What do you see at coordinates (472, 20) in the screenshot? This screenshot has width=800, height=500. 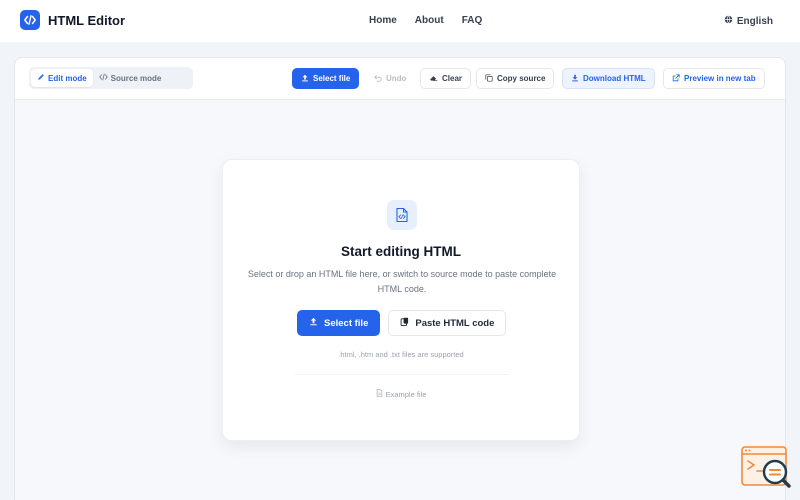 I see `nav-faq-link: FAQ` at bounding box center [472, 20].